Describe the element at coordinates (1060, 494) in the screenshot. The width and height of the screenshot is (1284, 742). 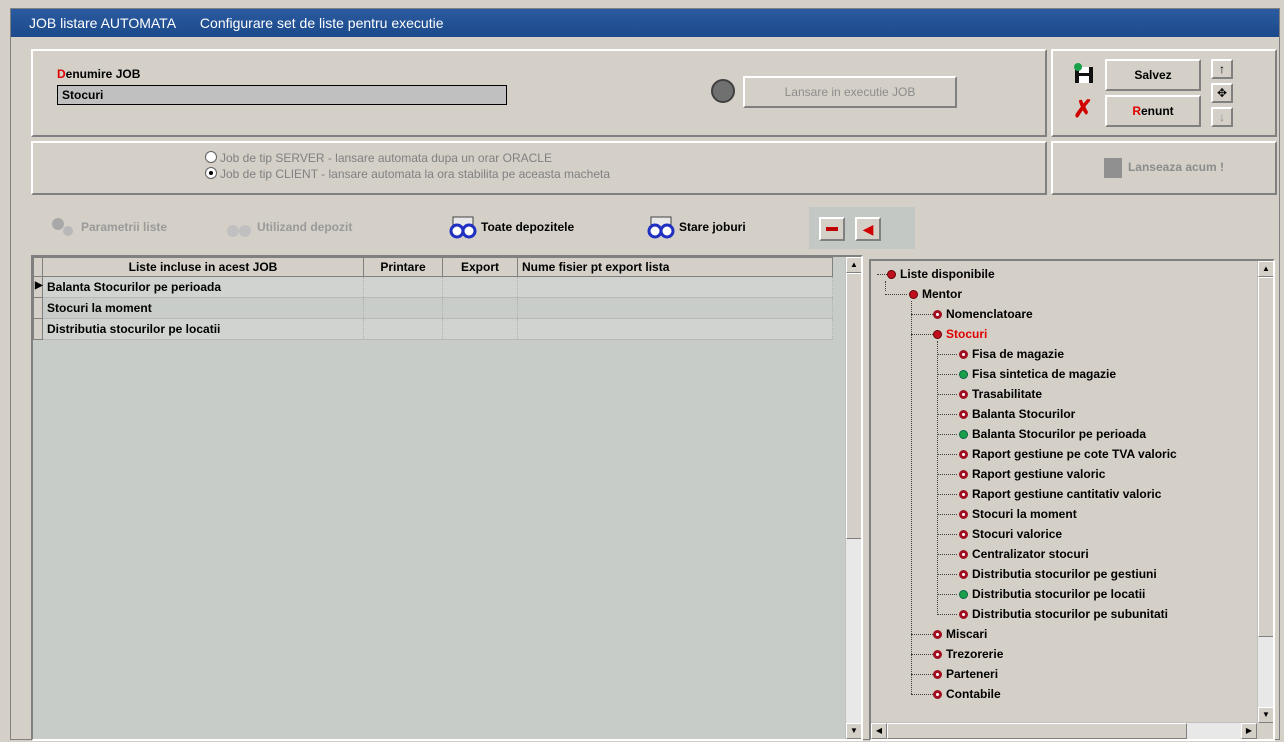
I see `tree-node-report: Raport gestiune cantitativ valoric` at that location.